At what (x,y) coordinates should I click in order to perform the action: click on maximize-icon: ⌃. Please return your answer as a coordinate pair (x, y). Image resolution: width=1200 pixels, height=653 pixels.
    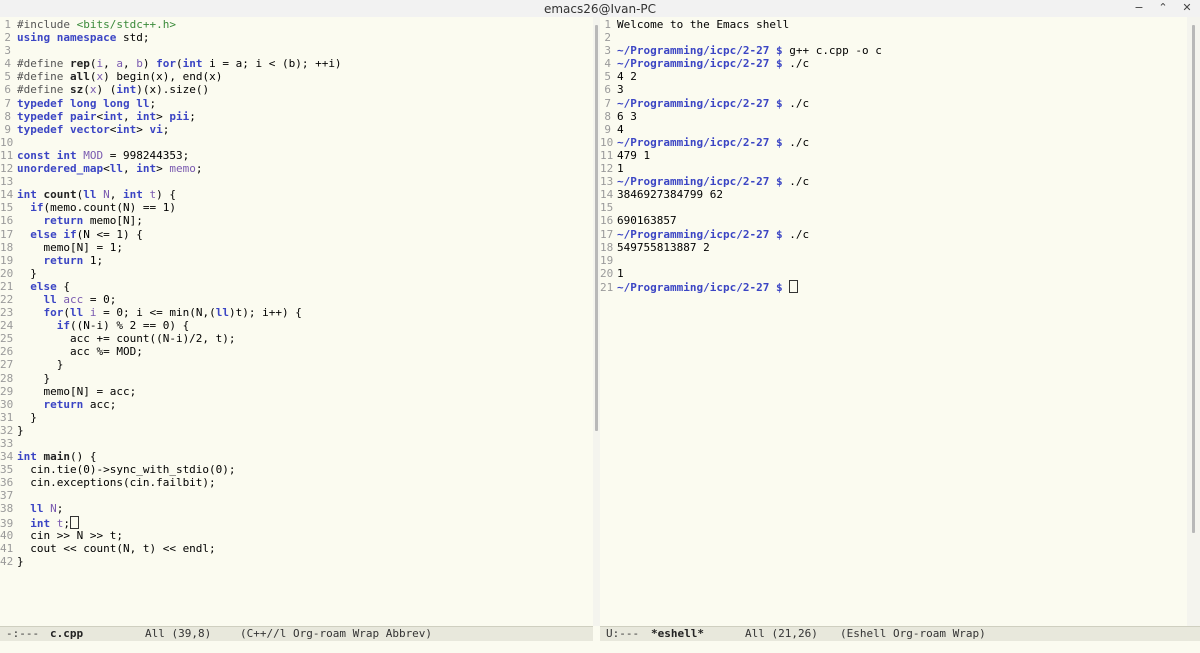
    Looking at the image, I should click on (1163, 7).